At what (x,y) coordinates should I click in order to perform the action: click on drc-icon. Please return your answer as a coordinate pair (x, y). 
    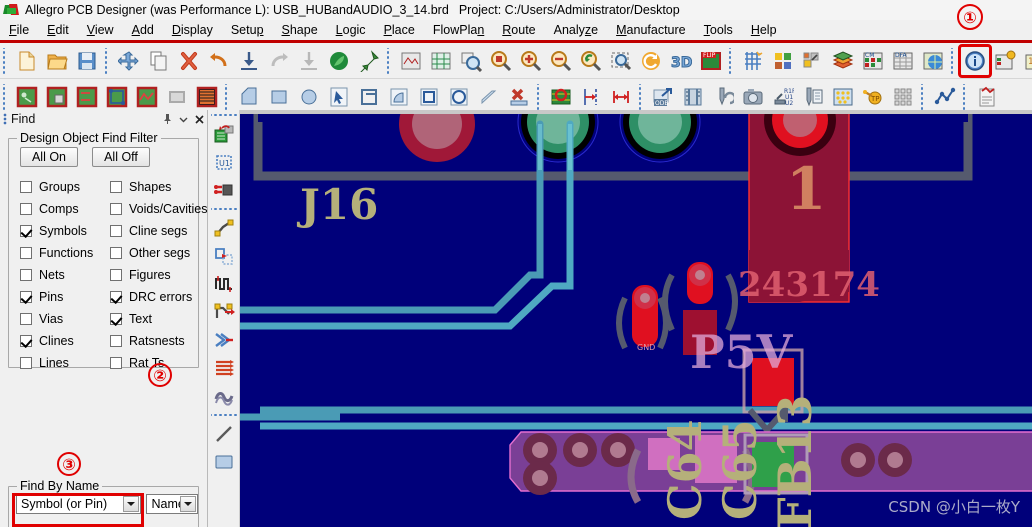
    Looking at the image, I should click on (561, 97).